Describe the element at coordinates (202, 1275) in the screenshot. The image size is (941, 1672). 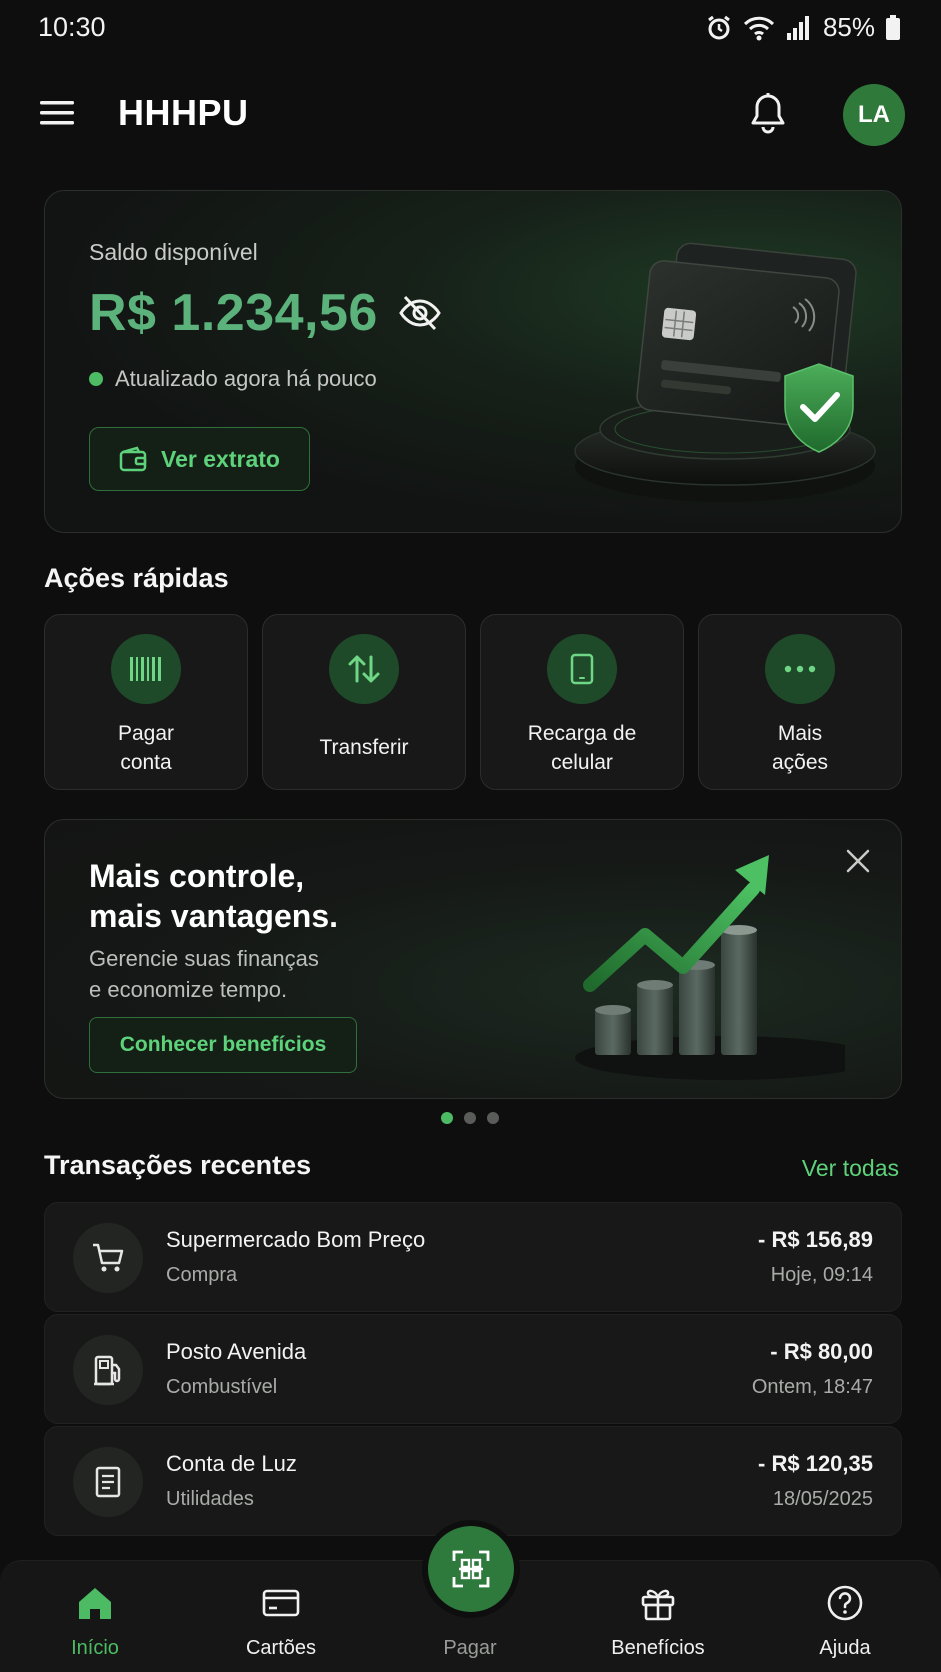
I see `transaction-category: Compra` at that location.